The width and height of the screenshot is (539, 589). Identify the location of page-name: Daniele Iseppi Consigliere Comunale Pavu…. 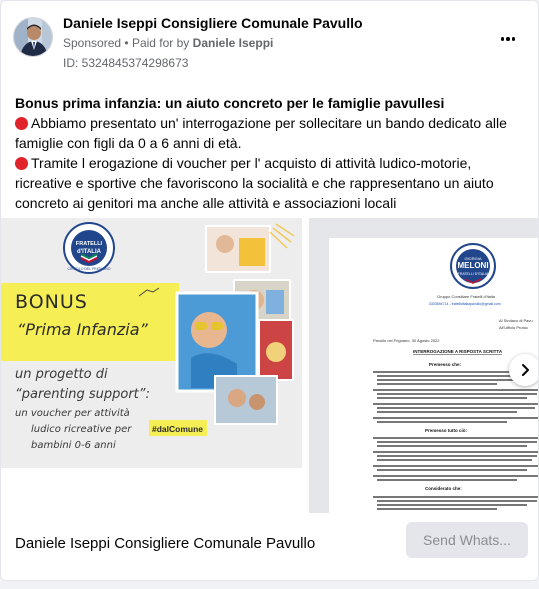
(213, 23).